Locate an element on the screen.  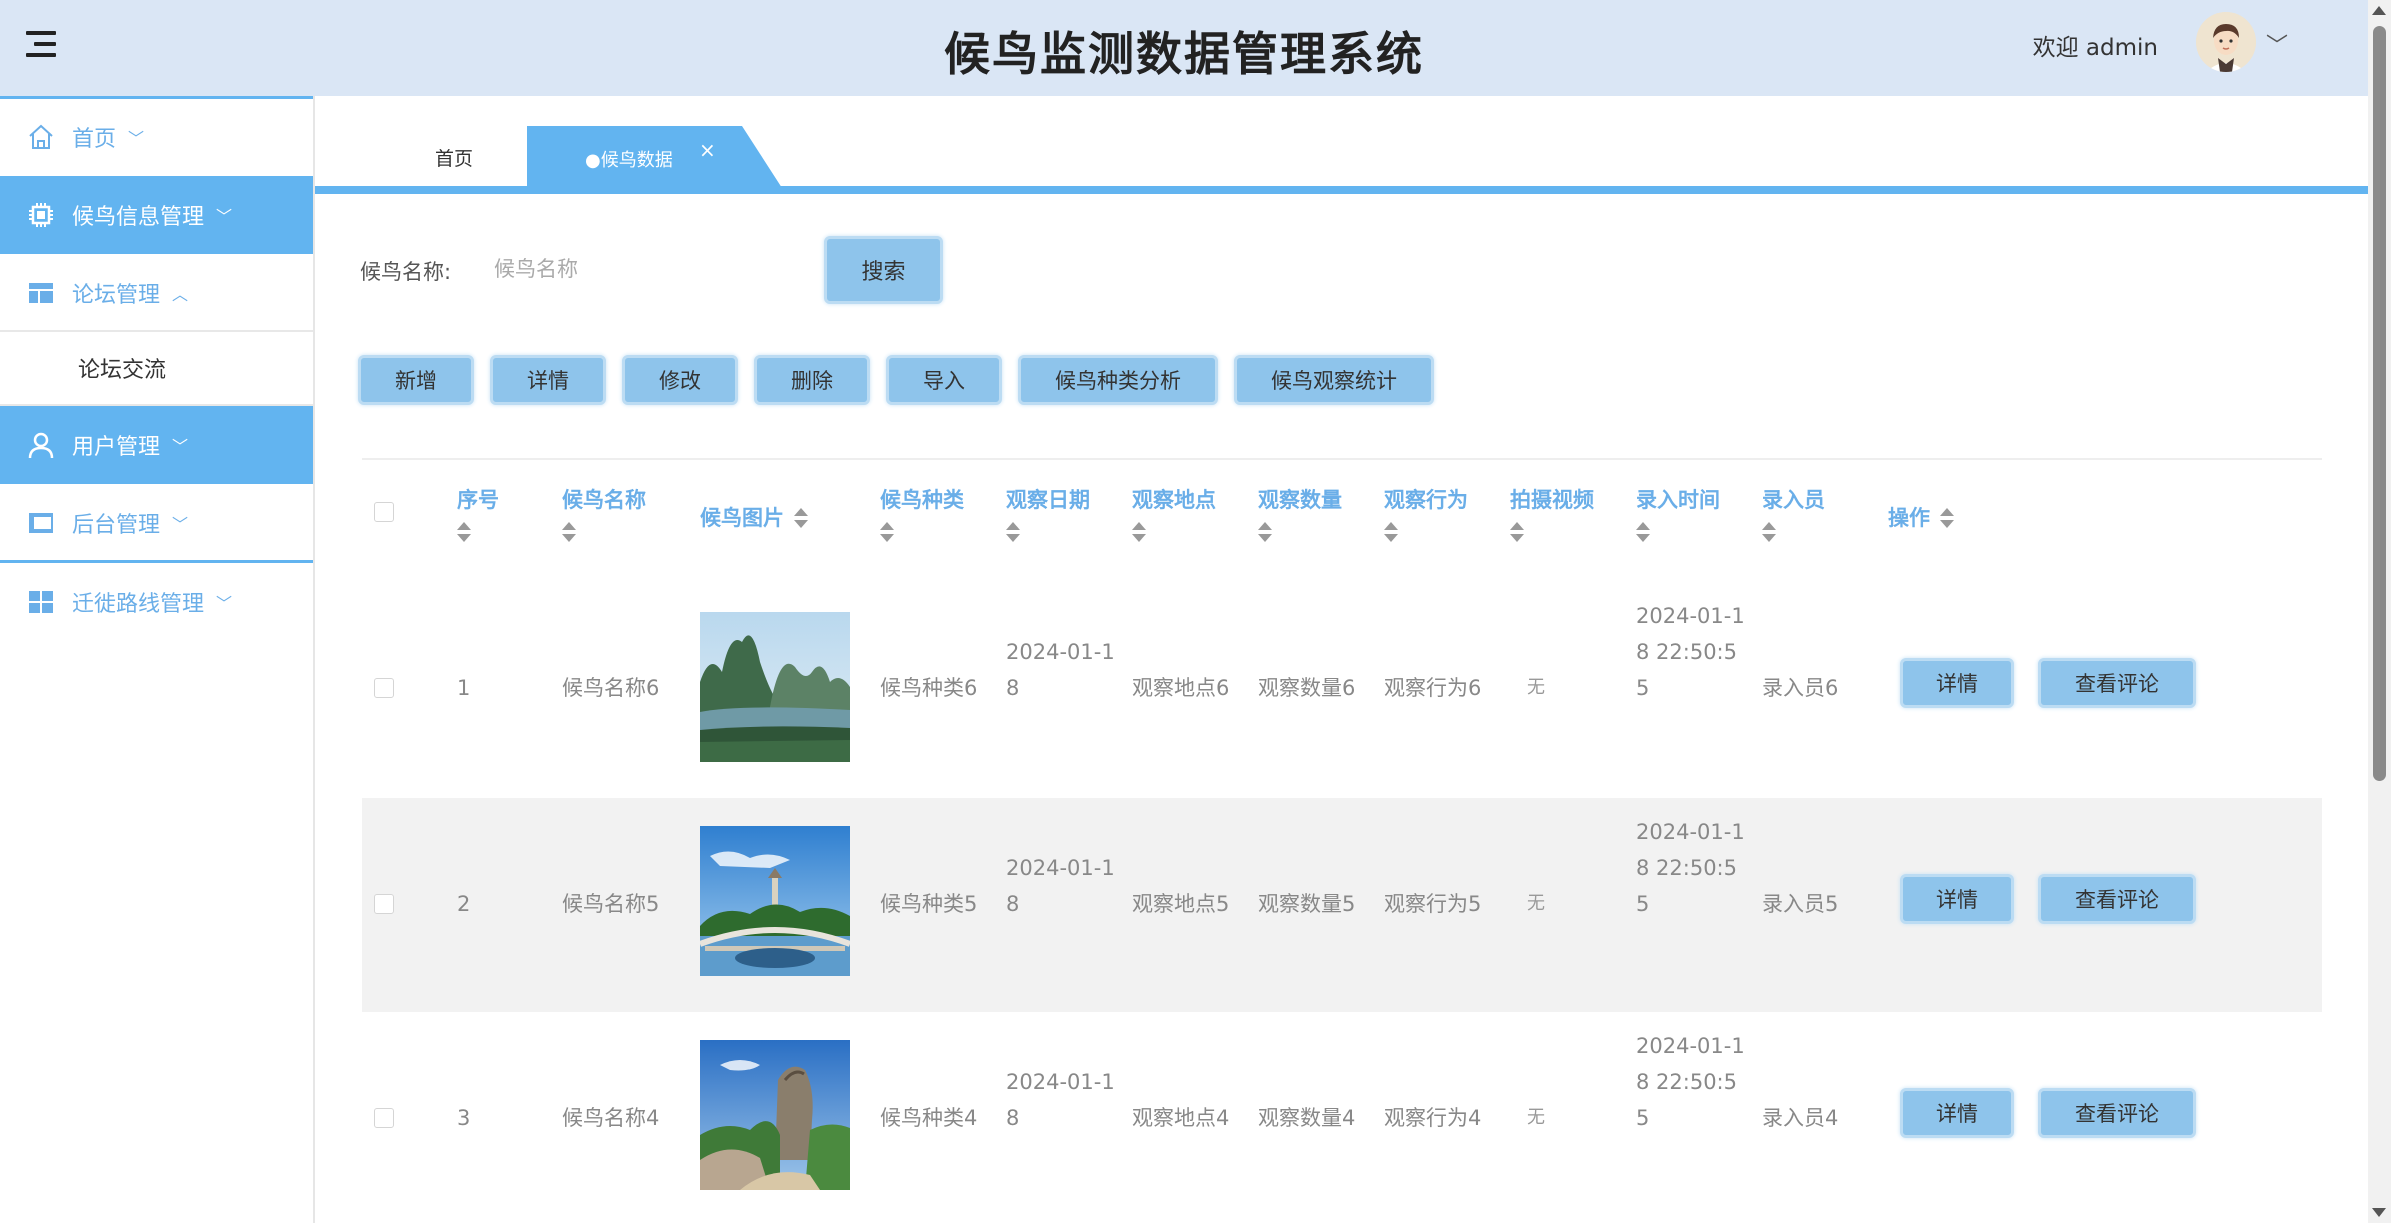
place-cell: 观察地点4 is located at coordinates (1181, 1118).